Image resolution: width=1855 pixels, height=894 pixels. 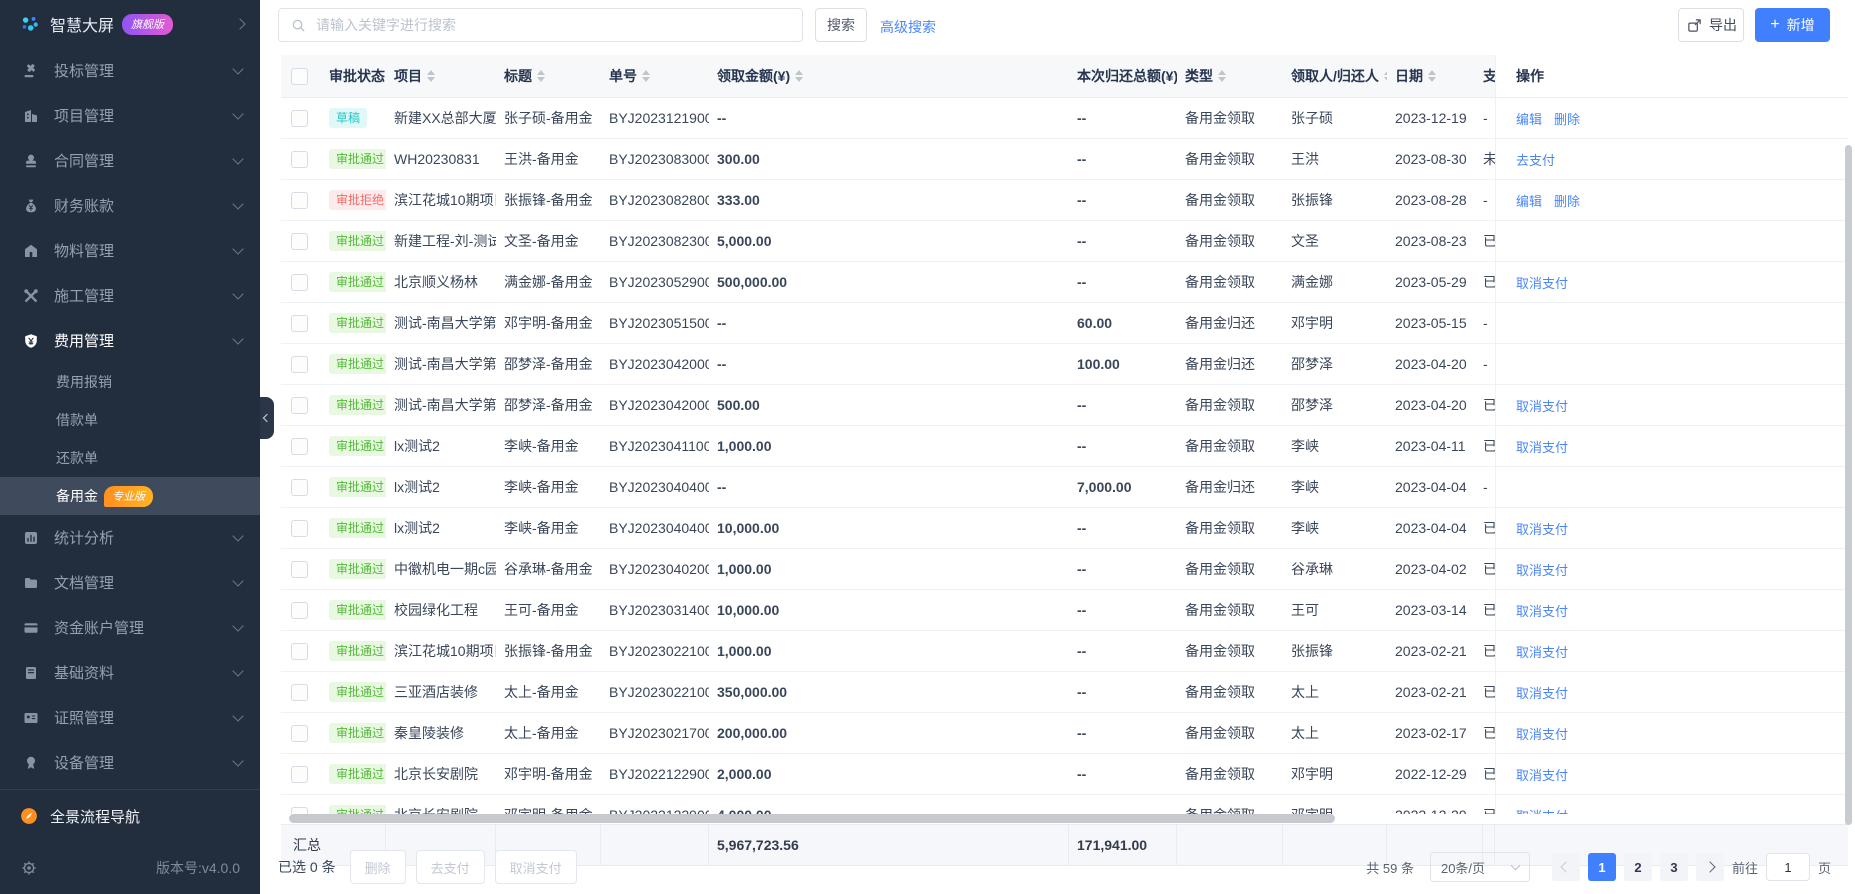 I want to click on sidebar-item-device: 设备管理, so click(x=130, y=762).